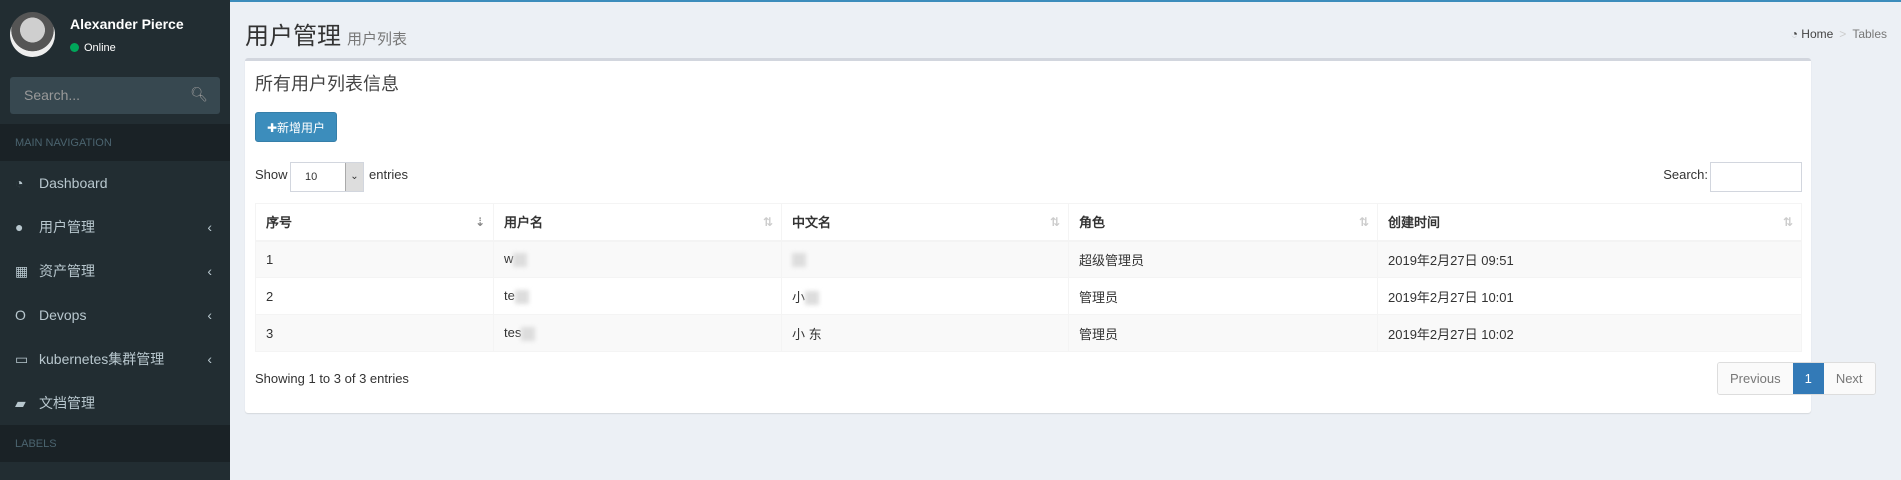  I want to click on status-text: Online, so click(100, 48).